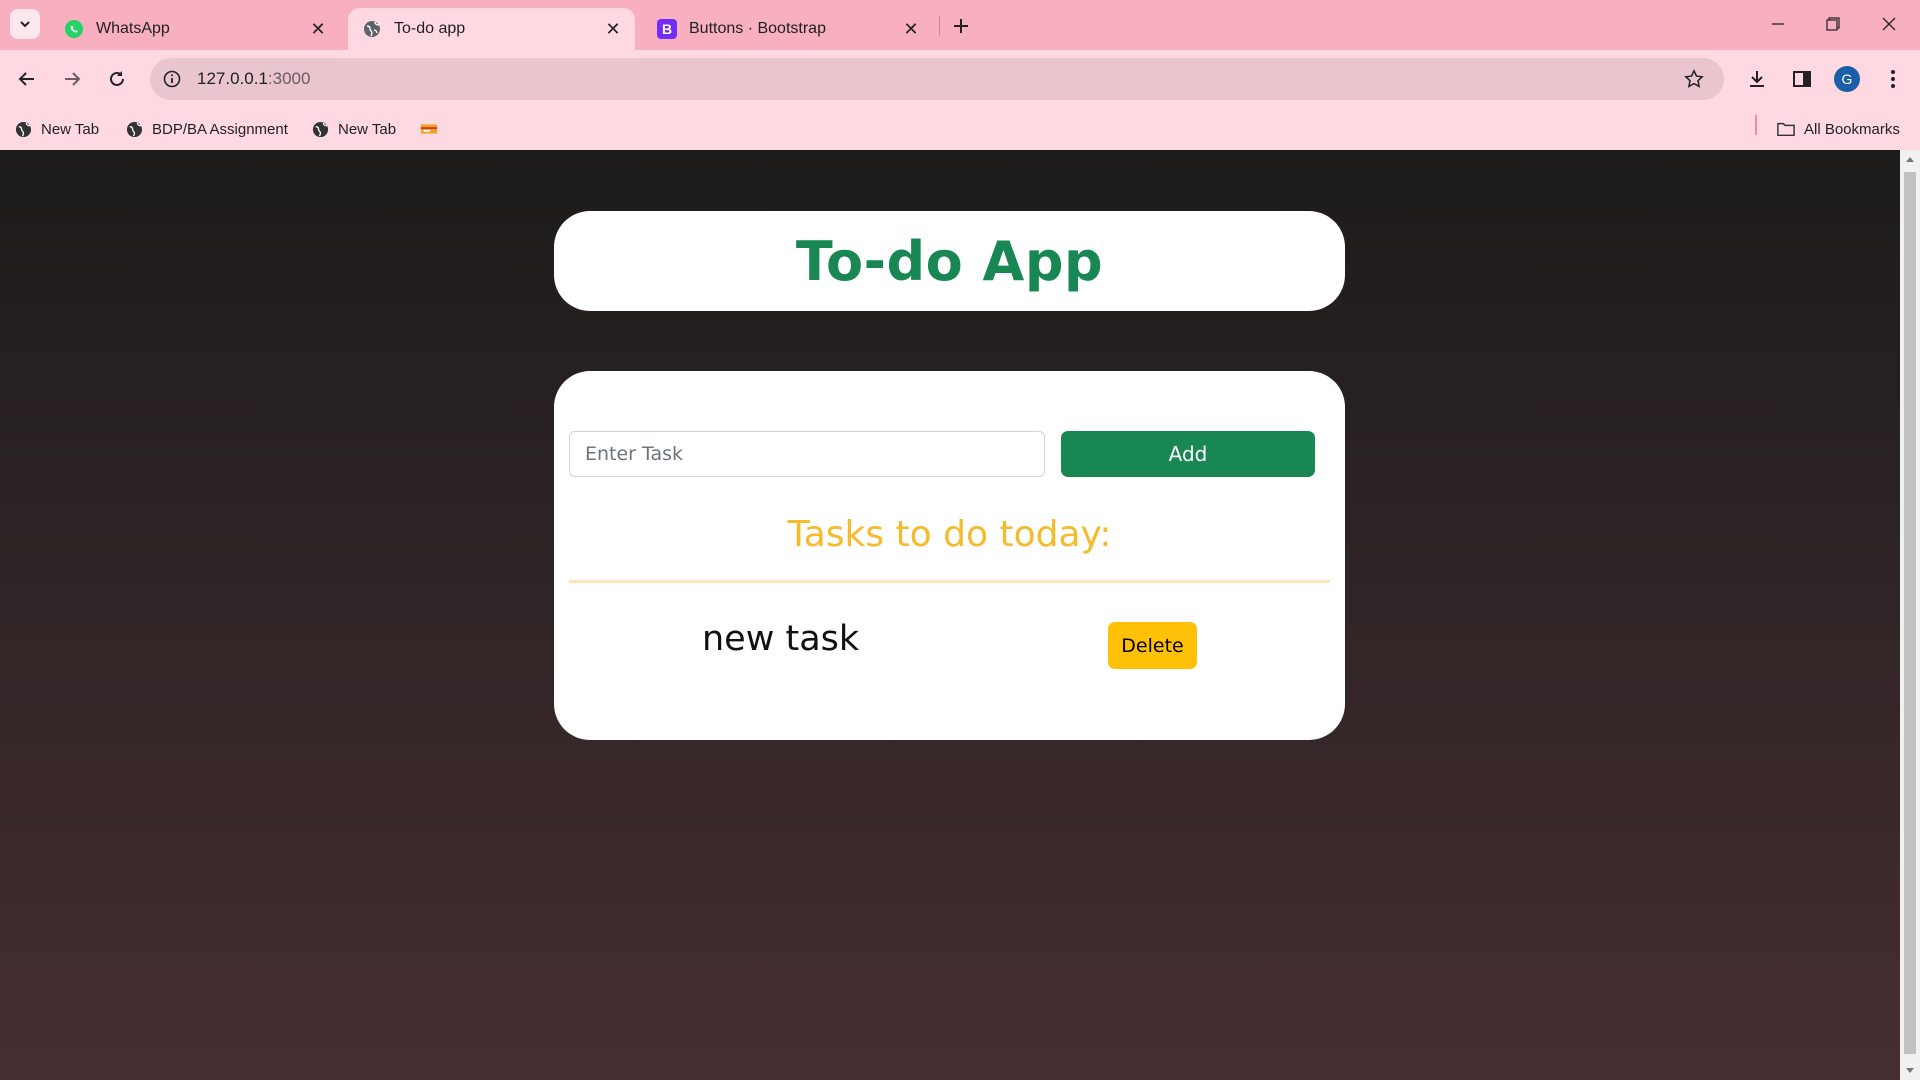  Describe the element at coordinates (195, 29) in the screenshot. I see `tab-whatsapp: WhatsApp ✕` at that location.